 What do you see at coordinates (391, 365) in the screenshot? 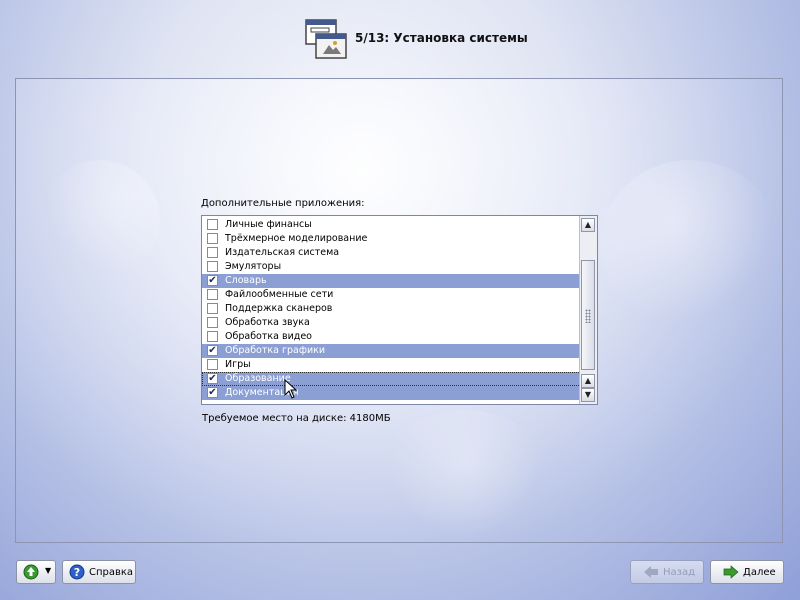
I see `list-item: Игры` at bounding box center [391, 365].